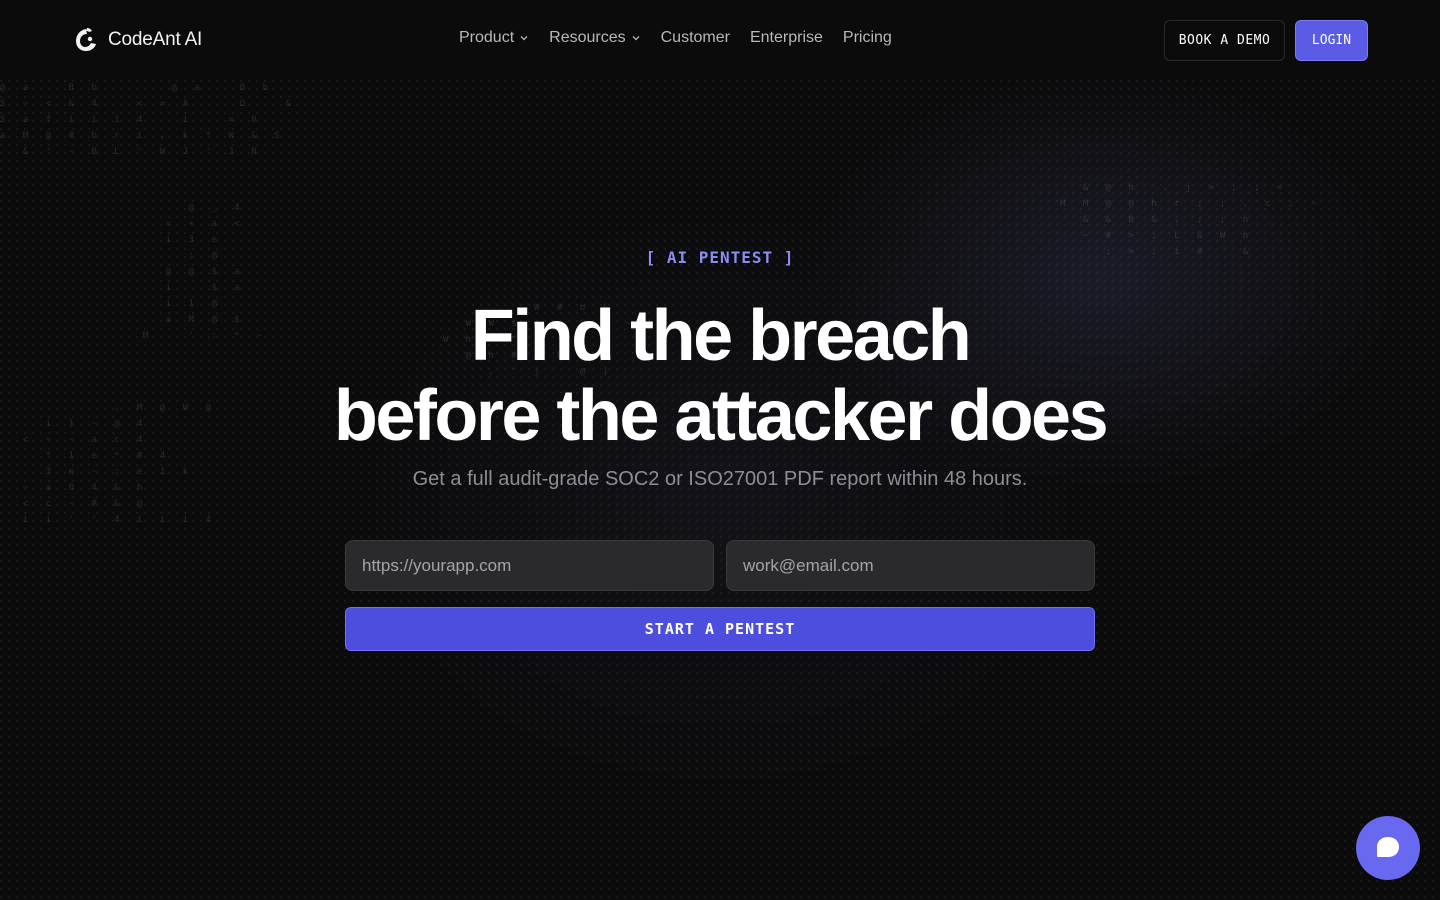 Image resolution: width=1440 pixels, height=900 pixels. I want to click on book-demo-button: BOOK A DEMO, so click(1224, 40).